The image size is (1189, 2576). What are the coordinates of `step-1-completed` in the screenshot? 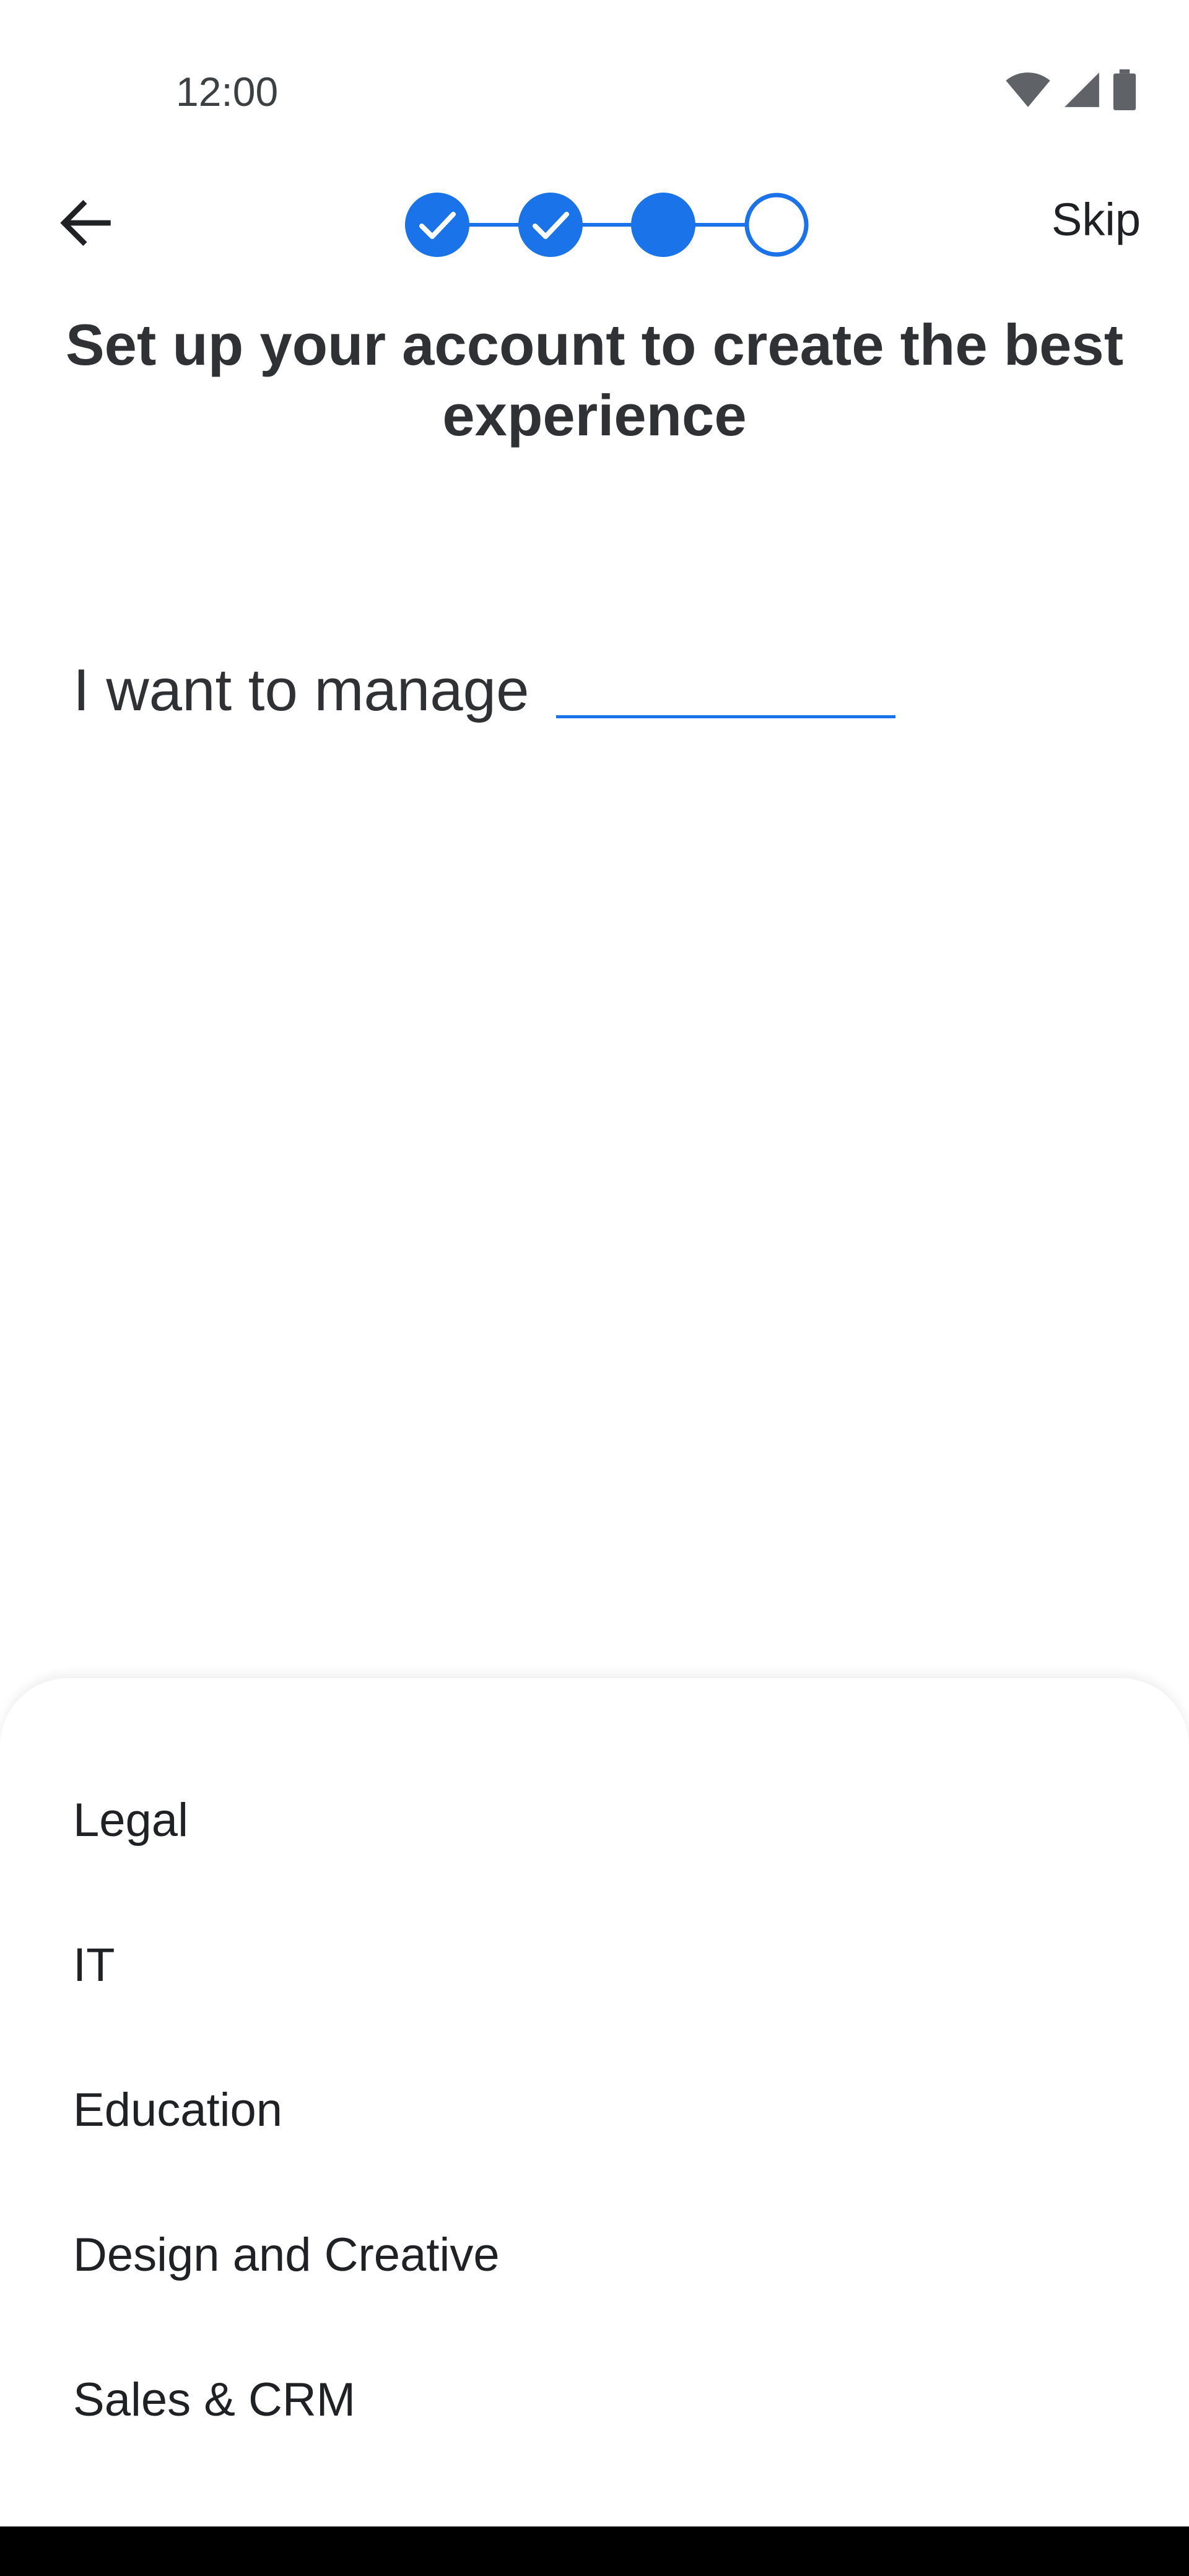 It's located at (437, 225).